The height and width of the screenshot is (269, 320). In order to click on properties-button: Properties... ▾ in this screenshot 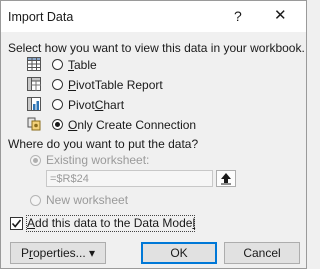, I will do `click(58, 253)`.